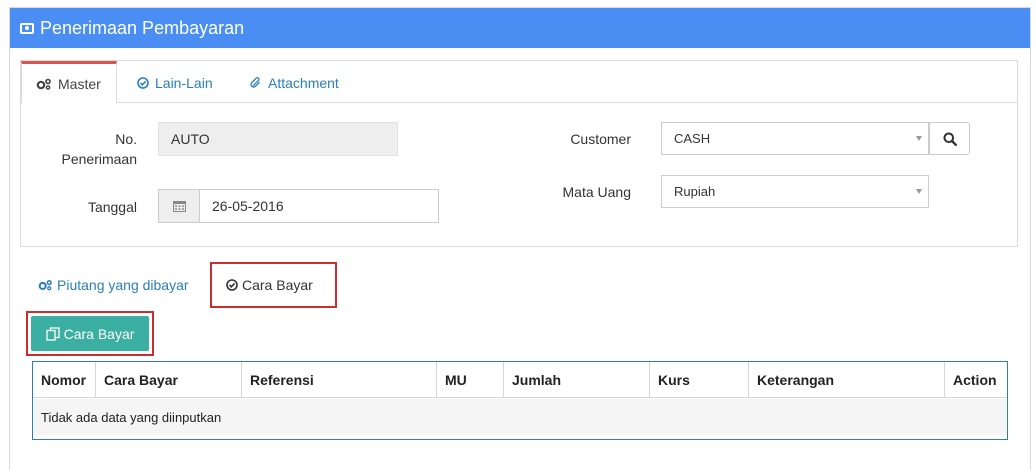 The height and width of the screenshot is (470, 1036). Describe the element at coordinates (277, 285) in the screenshot. I see `tab-cara-bayar-label: Cara Bayar` at that location.